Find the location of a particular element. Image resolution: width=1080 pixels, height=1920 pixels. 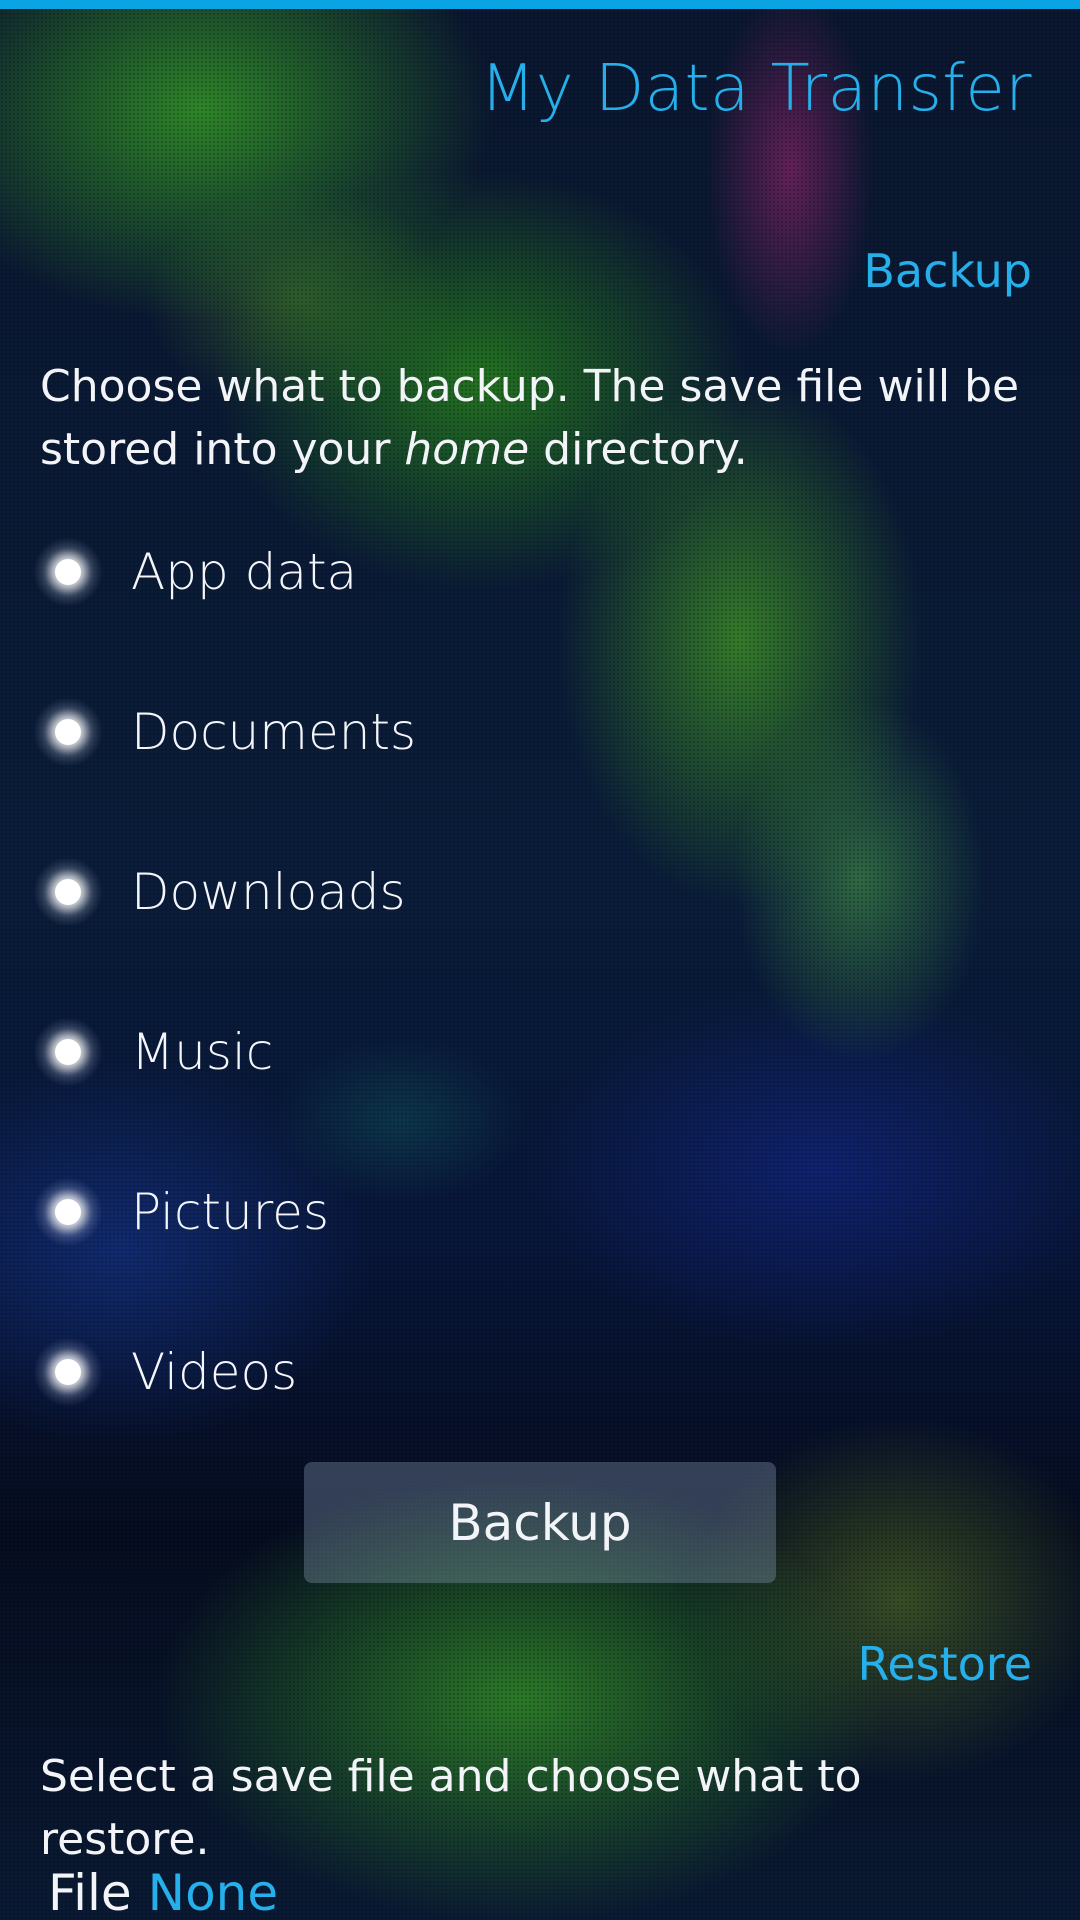

file-label: File is located at coordinates (90, 1892).